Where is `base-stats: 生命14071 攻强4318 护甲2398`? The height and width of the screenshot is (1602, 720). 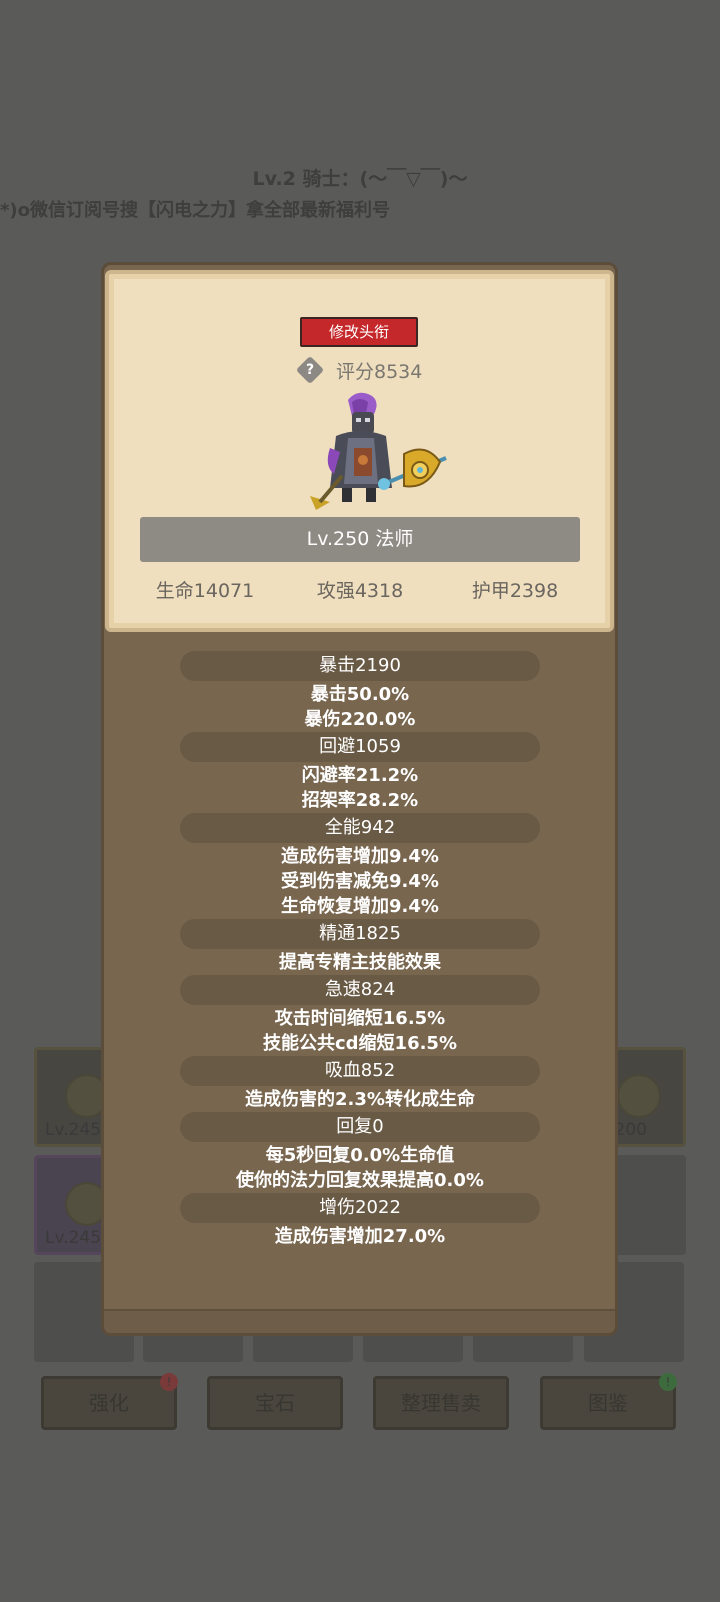 base-stats: 生命14071 攻强4318 护甲2398 is located at coordinates (360, 589).